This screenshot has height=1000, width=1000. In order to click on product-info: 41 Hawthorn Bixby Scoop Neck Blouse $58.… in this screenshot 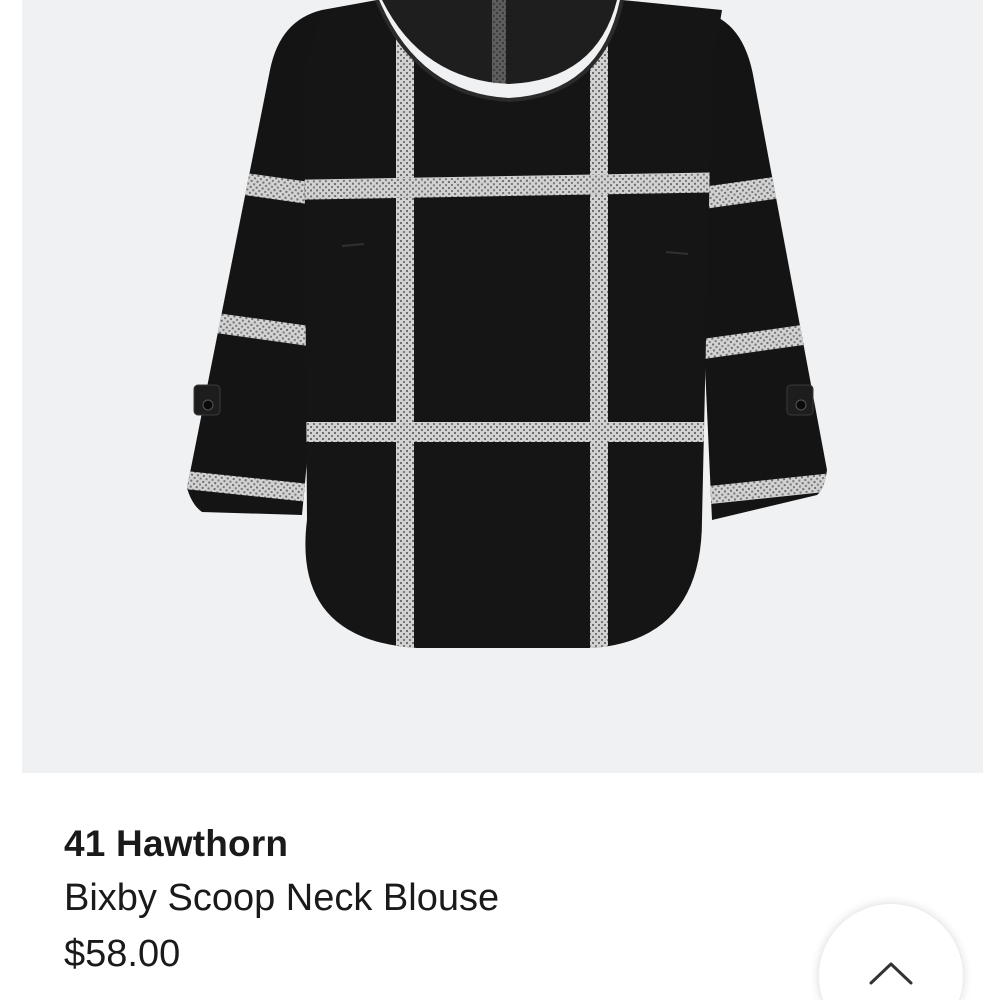, I will do `click(281, 900)`.